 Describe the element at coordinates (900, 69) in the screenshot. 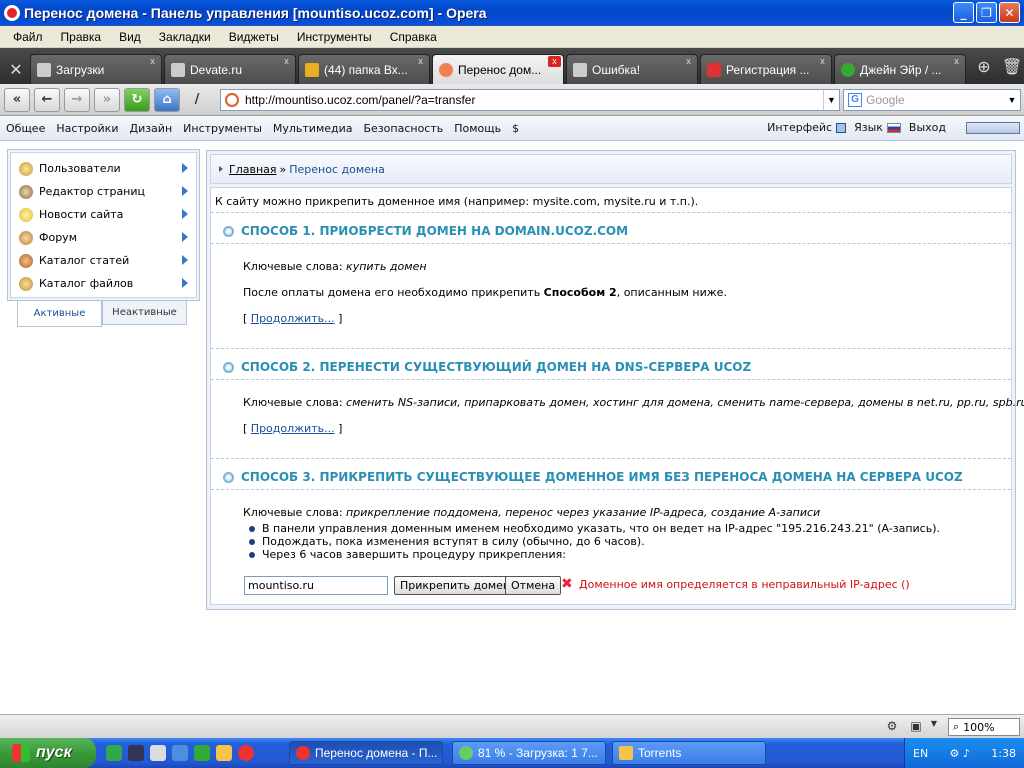

I see `tab-jane-eyre: Джейн Эйр / ... x` at that location.